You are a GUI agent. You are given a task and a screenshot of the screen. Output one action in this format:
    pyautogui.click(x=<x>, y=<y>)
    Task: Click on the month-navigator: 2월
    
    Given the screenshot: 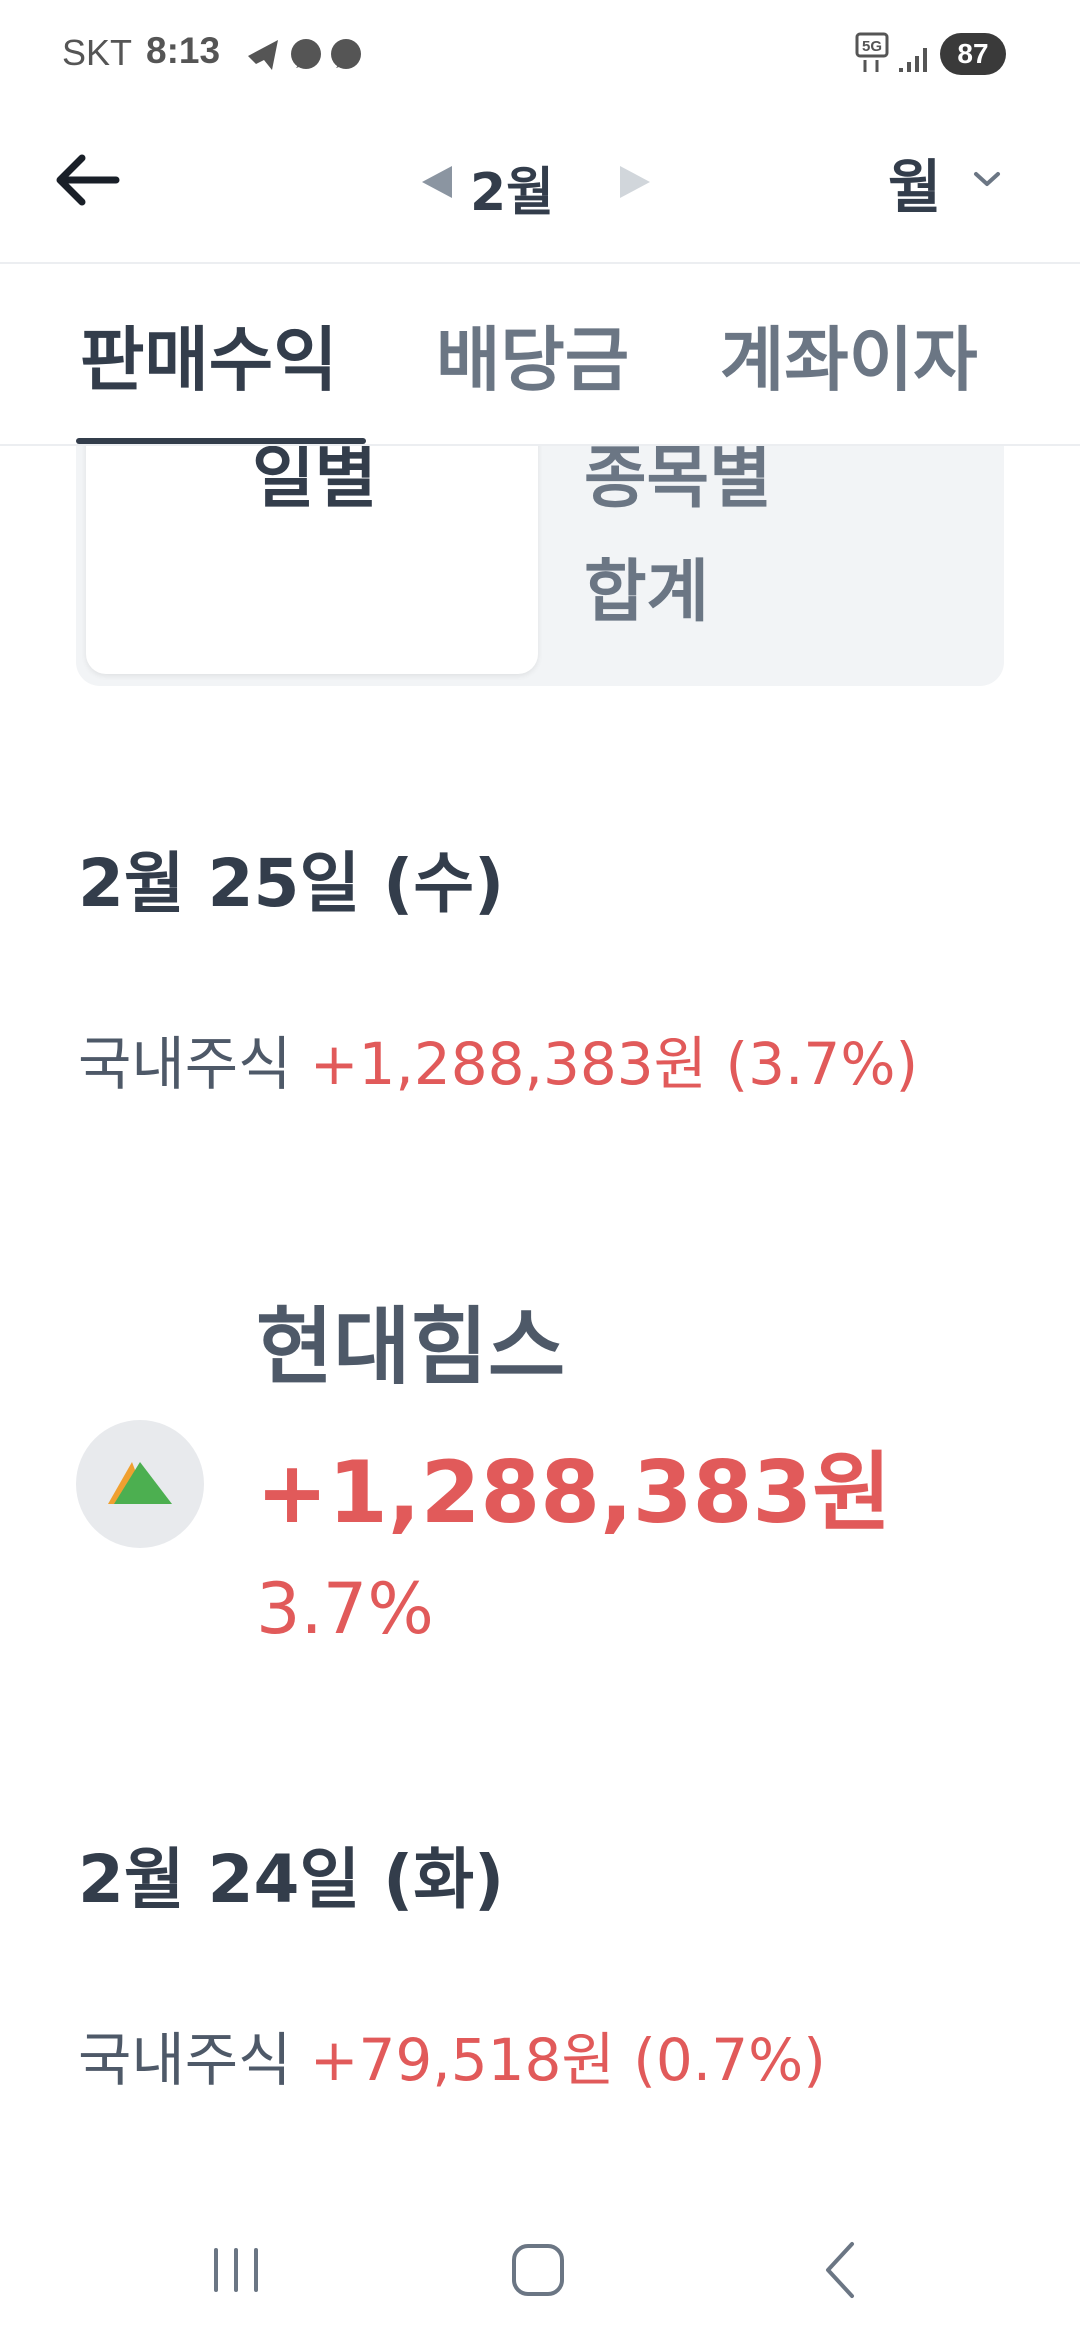 What is the action you would take?
    pyautogui.click(x=538, y=181)
    